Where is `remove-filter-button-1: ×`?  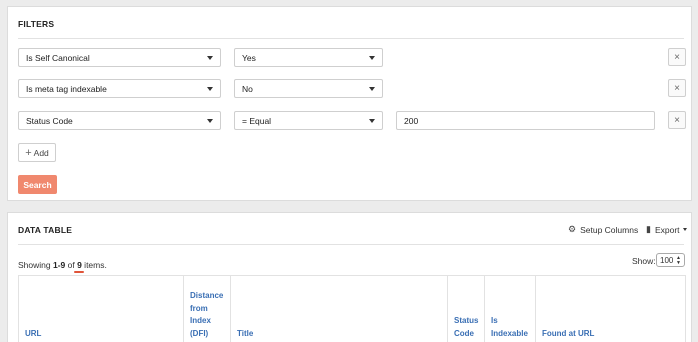
remove-filter-button-1: × is located at coordinates (677, 57).